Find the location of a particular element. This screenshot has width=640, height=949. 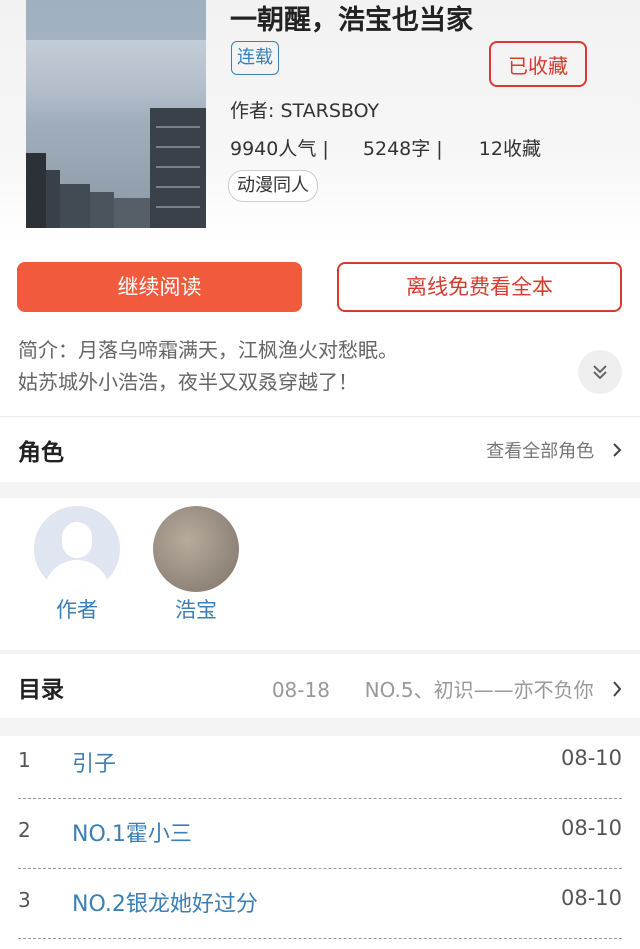

view-all-roles-label: 查看全部角色 is located at coordinates (540, 451).